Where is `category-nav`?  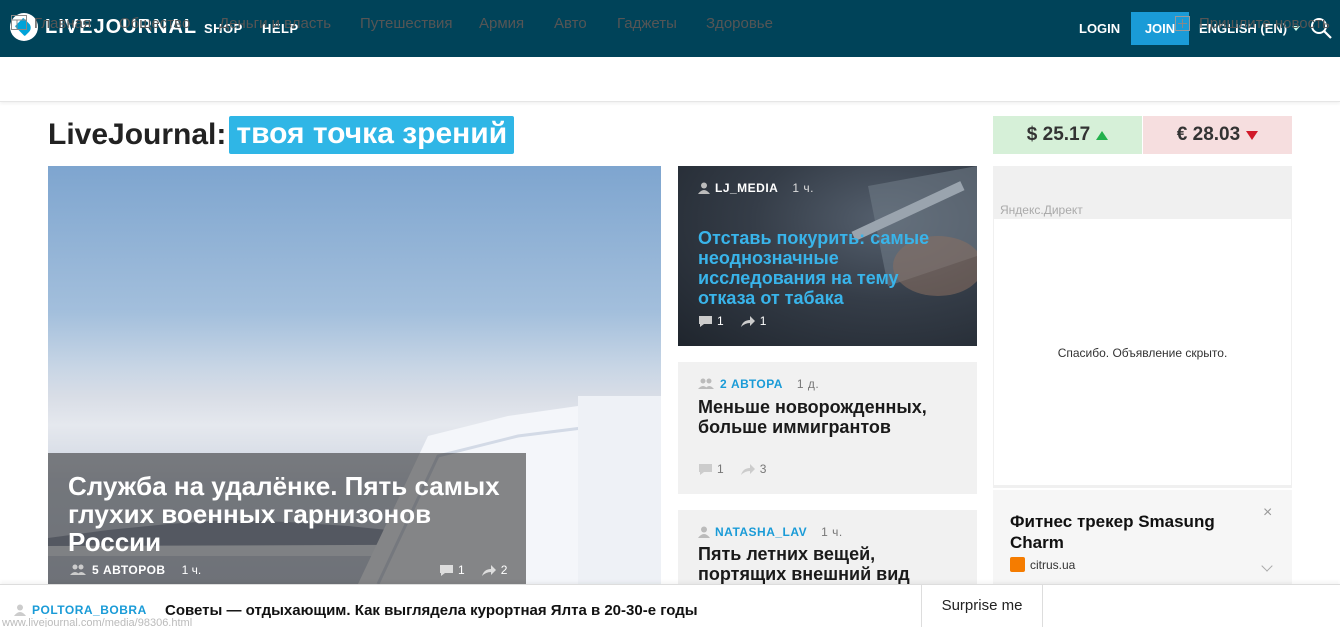
category-nav is located at coordinates (670, 79).